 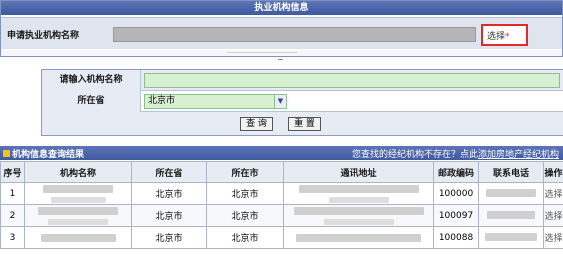 I want to click on postcode-cell: 100097, so click(x=456, y=215).